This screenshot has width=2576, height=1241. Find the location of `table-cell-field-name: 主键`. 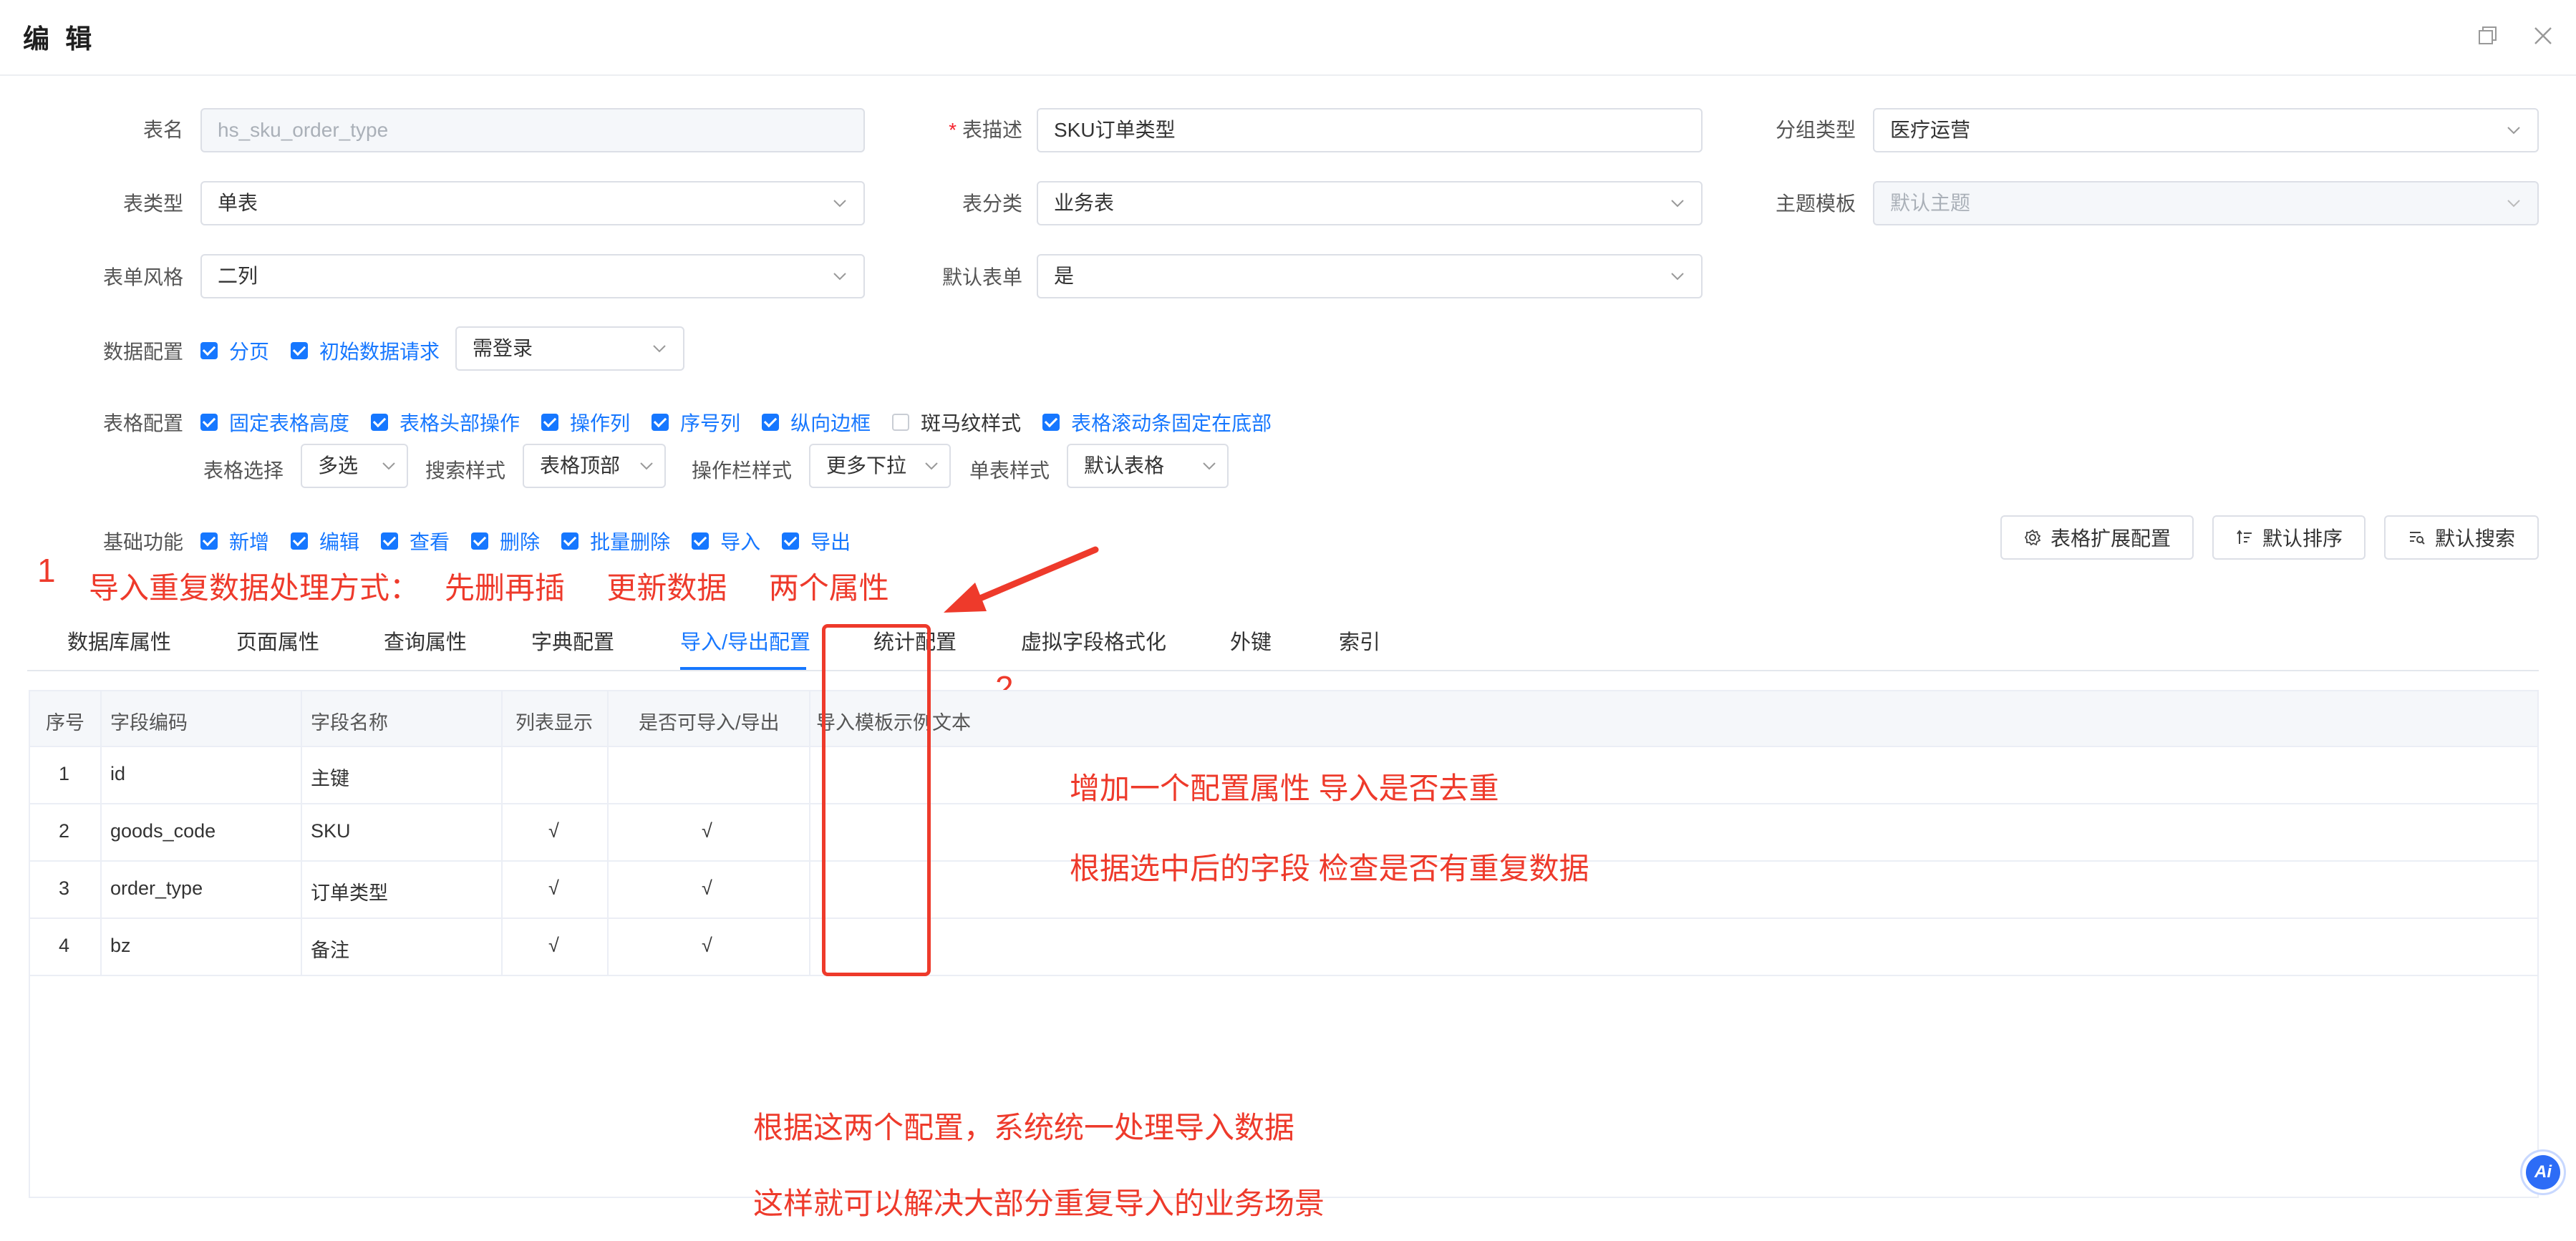

table-cell-field-name: 主键 is located at coordinates (330, 778).